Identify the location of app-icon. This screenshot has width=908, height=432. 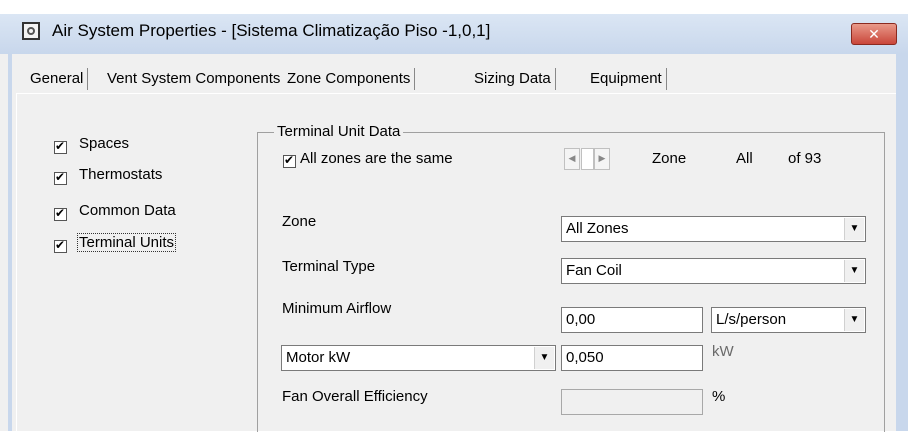
(31, 31).